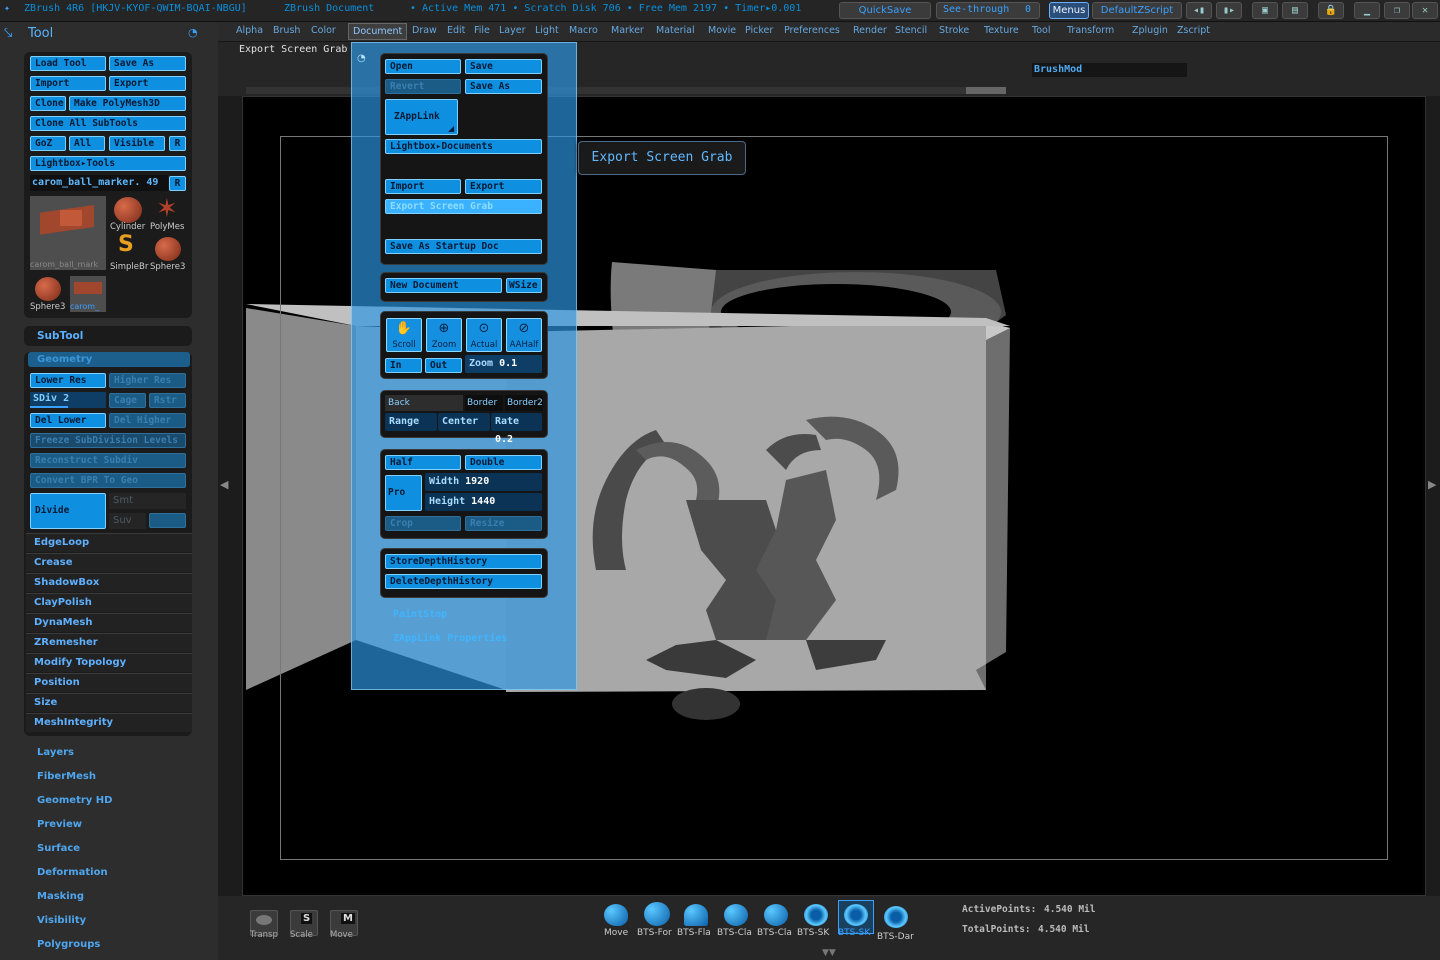 The image size is (1440, 960). Describe the element at coordinates (108, 336) in the screenshot. I see `subtool-section: SubTool` at that location.